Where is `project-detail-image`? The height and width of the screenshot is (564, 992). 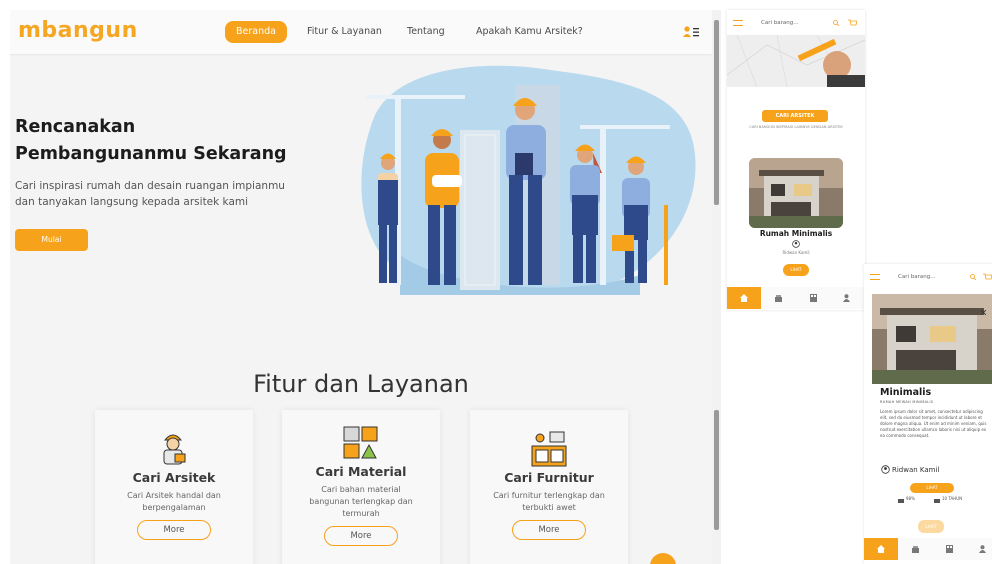 project-detail-image is located at coordinates (932, 339).